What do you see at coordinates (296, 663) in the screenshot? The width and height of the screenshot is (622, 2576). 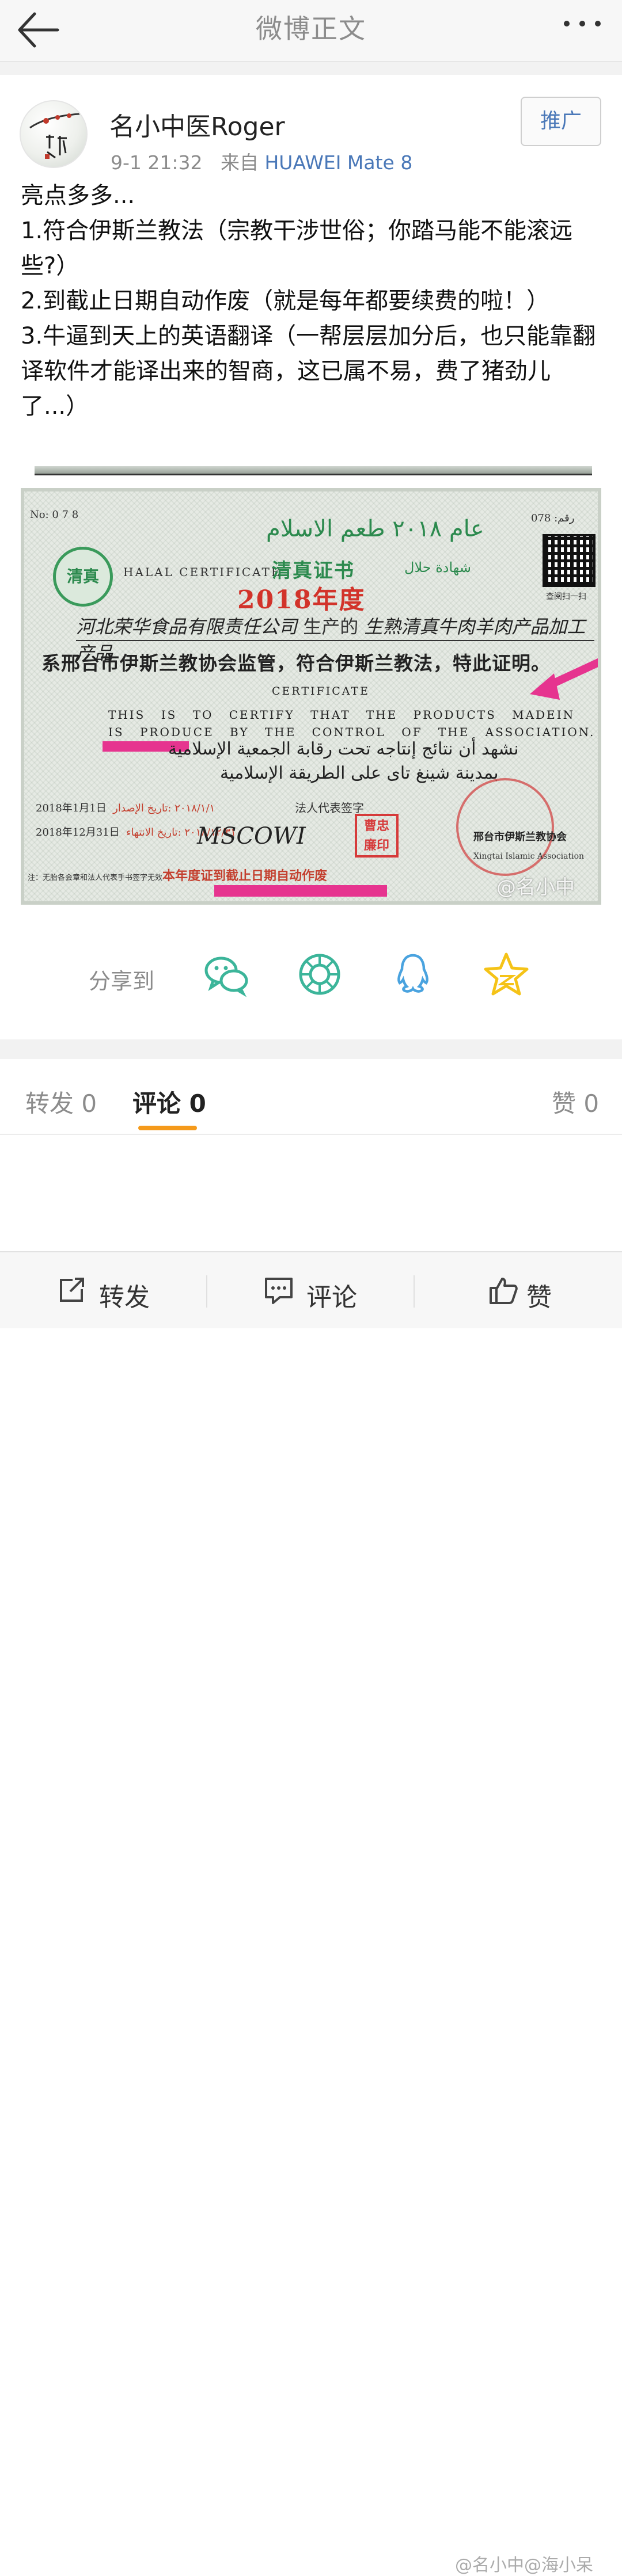 I see `cert-statement: 系邢台市伊斯兰教协会监管，符合伊斯兰教法，特此证明。` at bounding box center [296, 663].